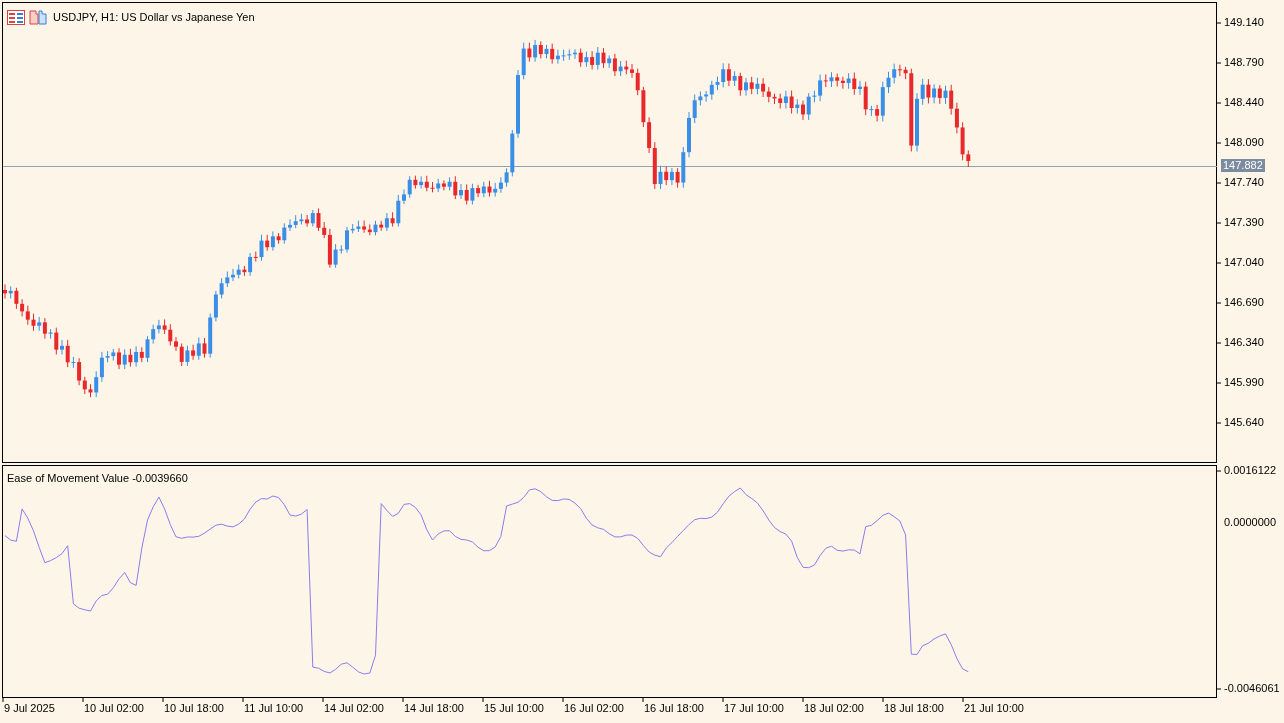 This screenshot has width=1284, height=723. What do you see at coordinates (674, 708) in the screenshot?
I see `time-axis-label: 16 Jul 18:00` at bounding box center [674, 708].